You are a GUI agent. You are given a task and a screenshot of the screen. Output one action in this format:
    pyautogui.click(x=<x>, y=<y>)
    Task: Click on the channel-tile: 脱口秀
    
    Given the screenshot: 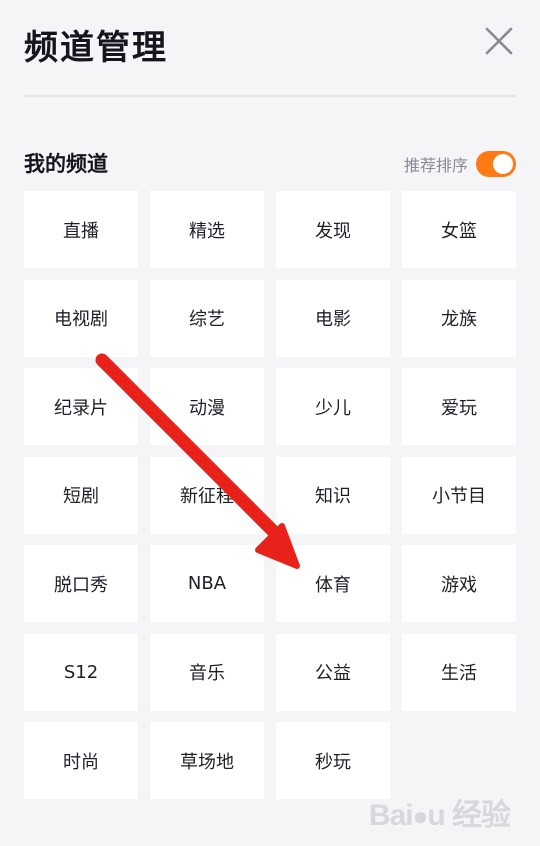 What is the action you would take?
    pyautogui.click(x=81, y=583)
    